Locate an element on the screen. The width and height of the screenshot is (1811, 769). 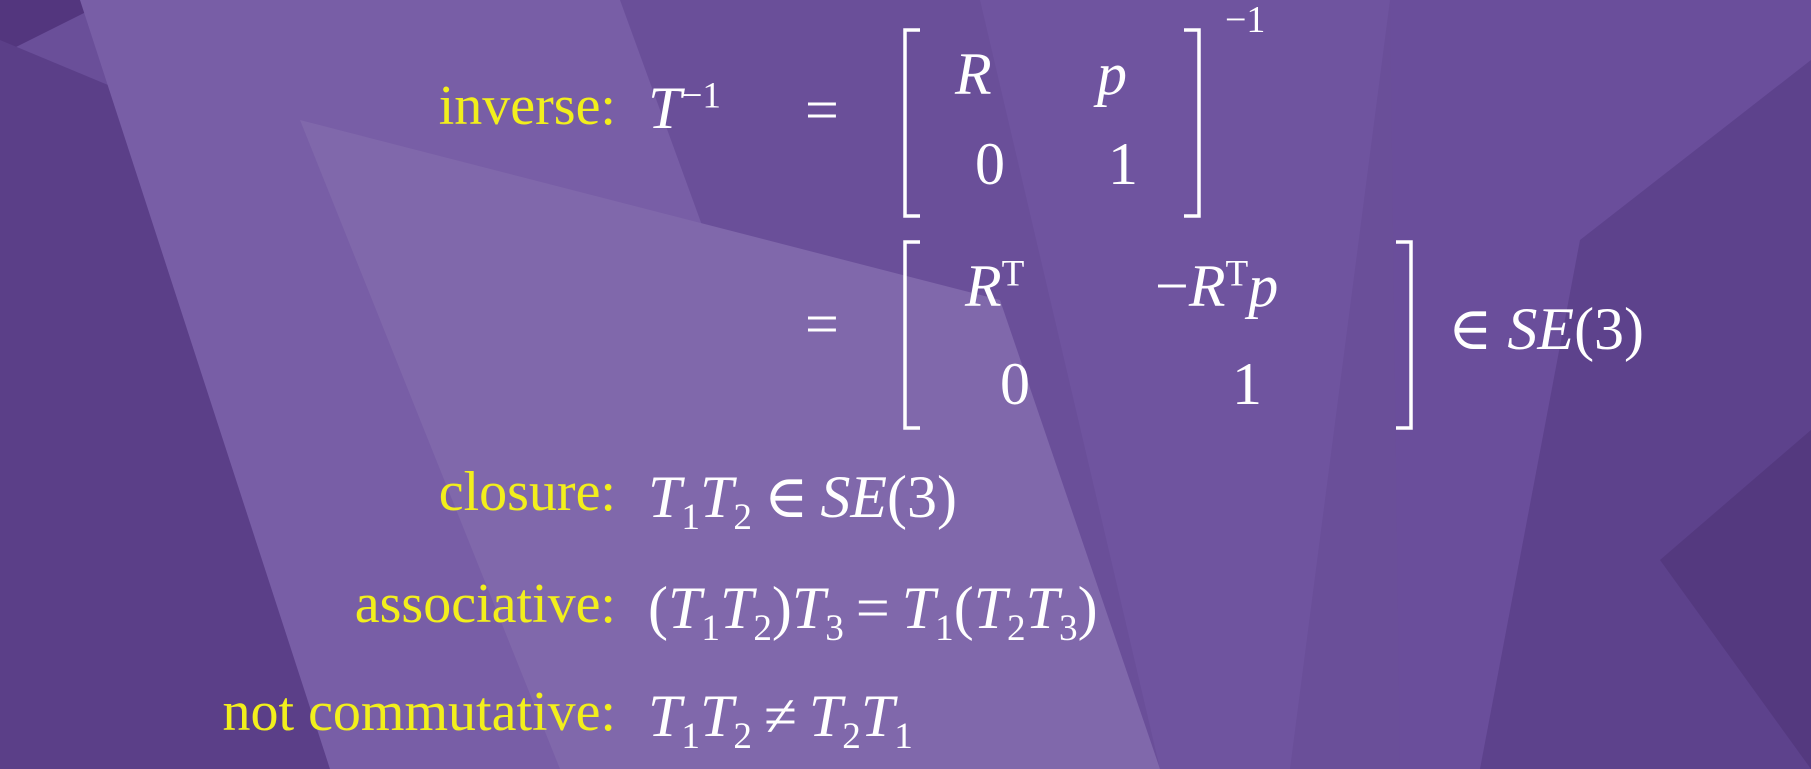
inverse-exponent: −1 is located at coordinates (701, 96).